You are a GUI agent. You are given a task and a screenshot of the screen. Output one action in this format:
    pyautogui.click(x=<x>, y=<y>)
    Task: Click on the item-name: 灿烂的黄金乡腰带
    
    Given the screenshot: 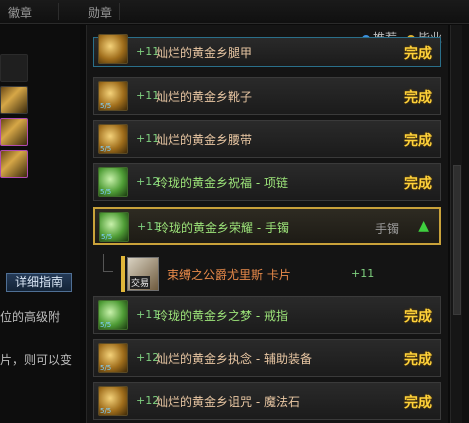 What is the action you would take?
    pyautogui.click(x=204, y=140)
    